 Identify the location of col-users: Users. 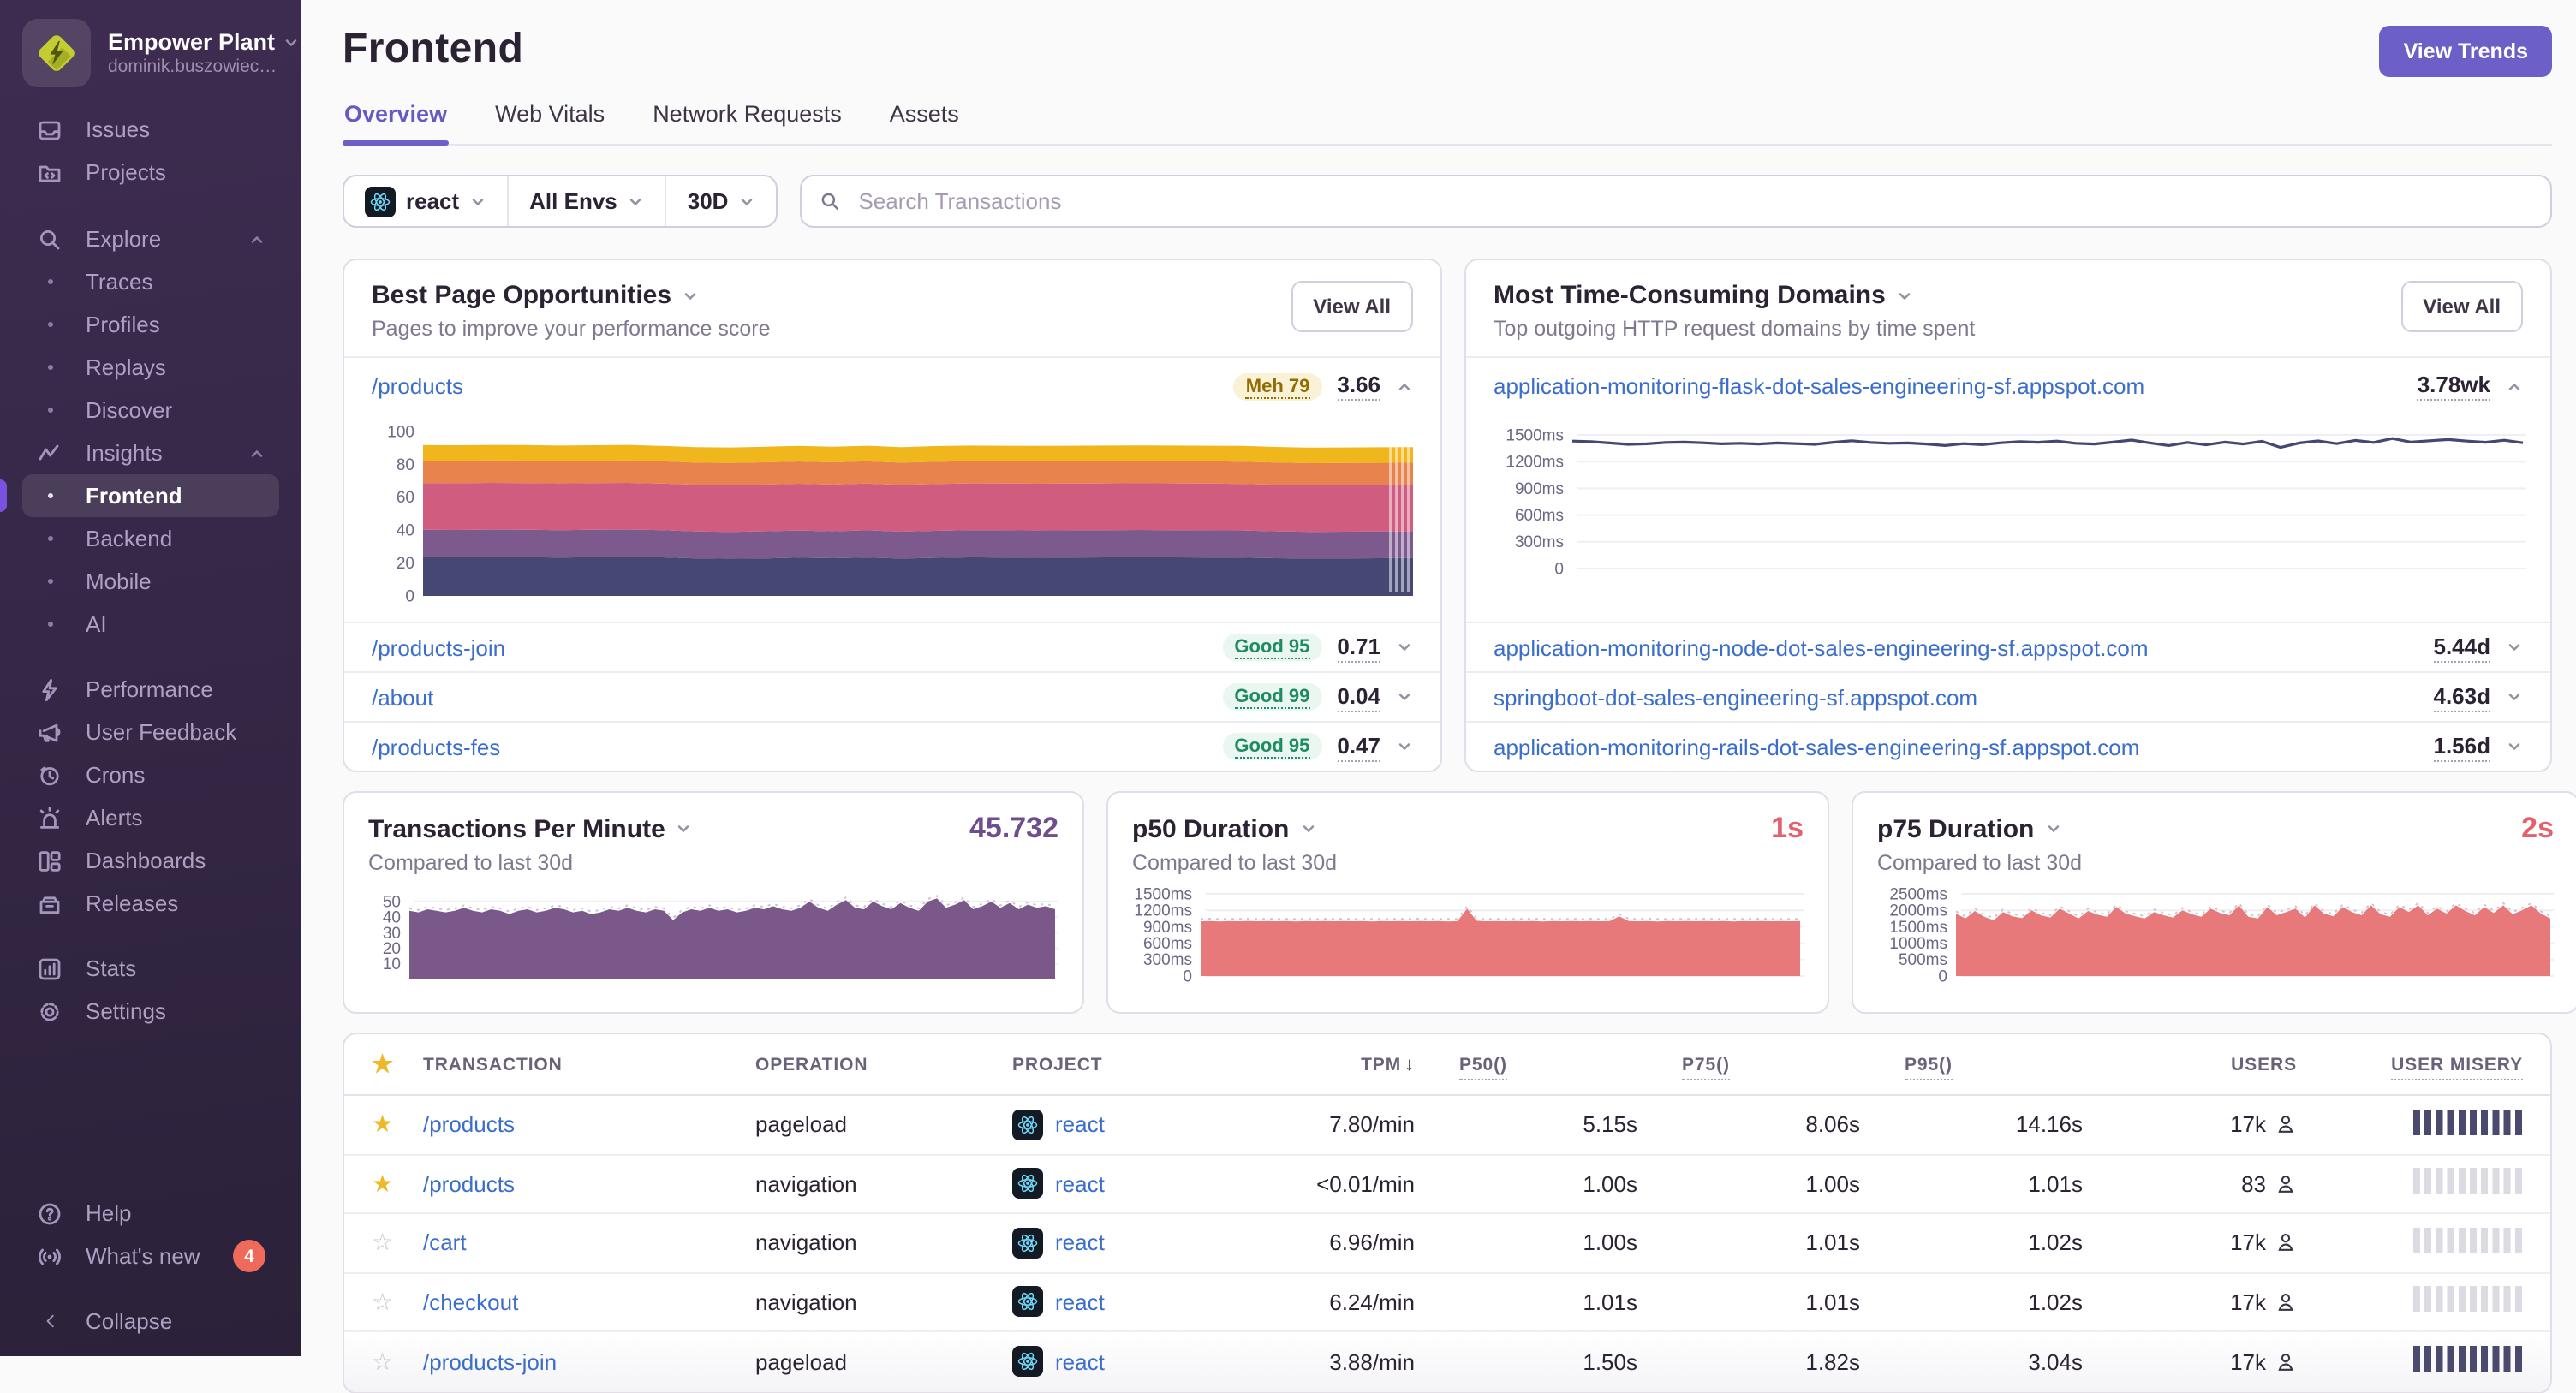
(2190, 1064).